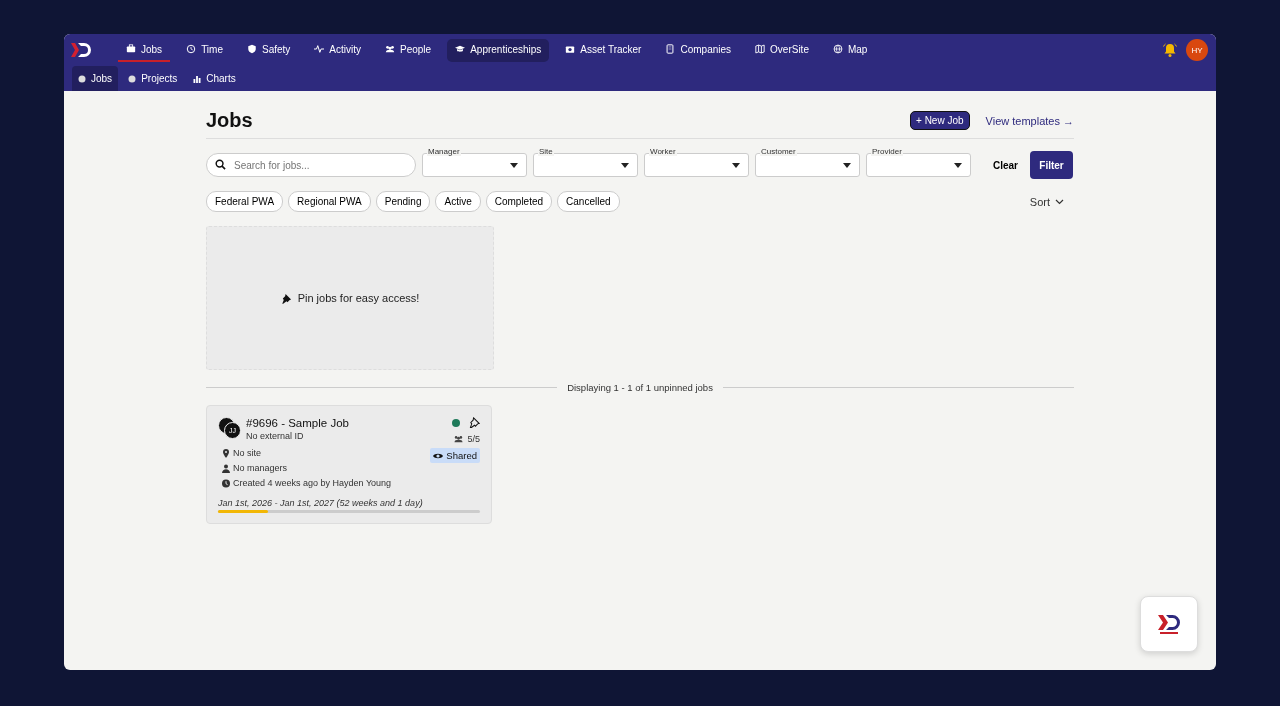 This screenshot has width=1280, height=706. What do you see at coordinates (640, 387) in the screenshot?
I see `results-count: Displaying 1 - 1 of 1 unpinned jobs` at bounding box center [640, 387].